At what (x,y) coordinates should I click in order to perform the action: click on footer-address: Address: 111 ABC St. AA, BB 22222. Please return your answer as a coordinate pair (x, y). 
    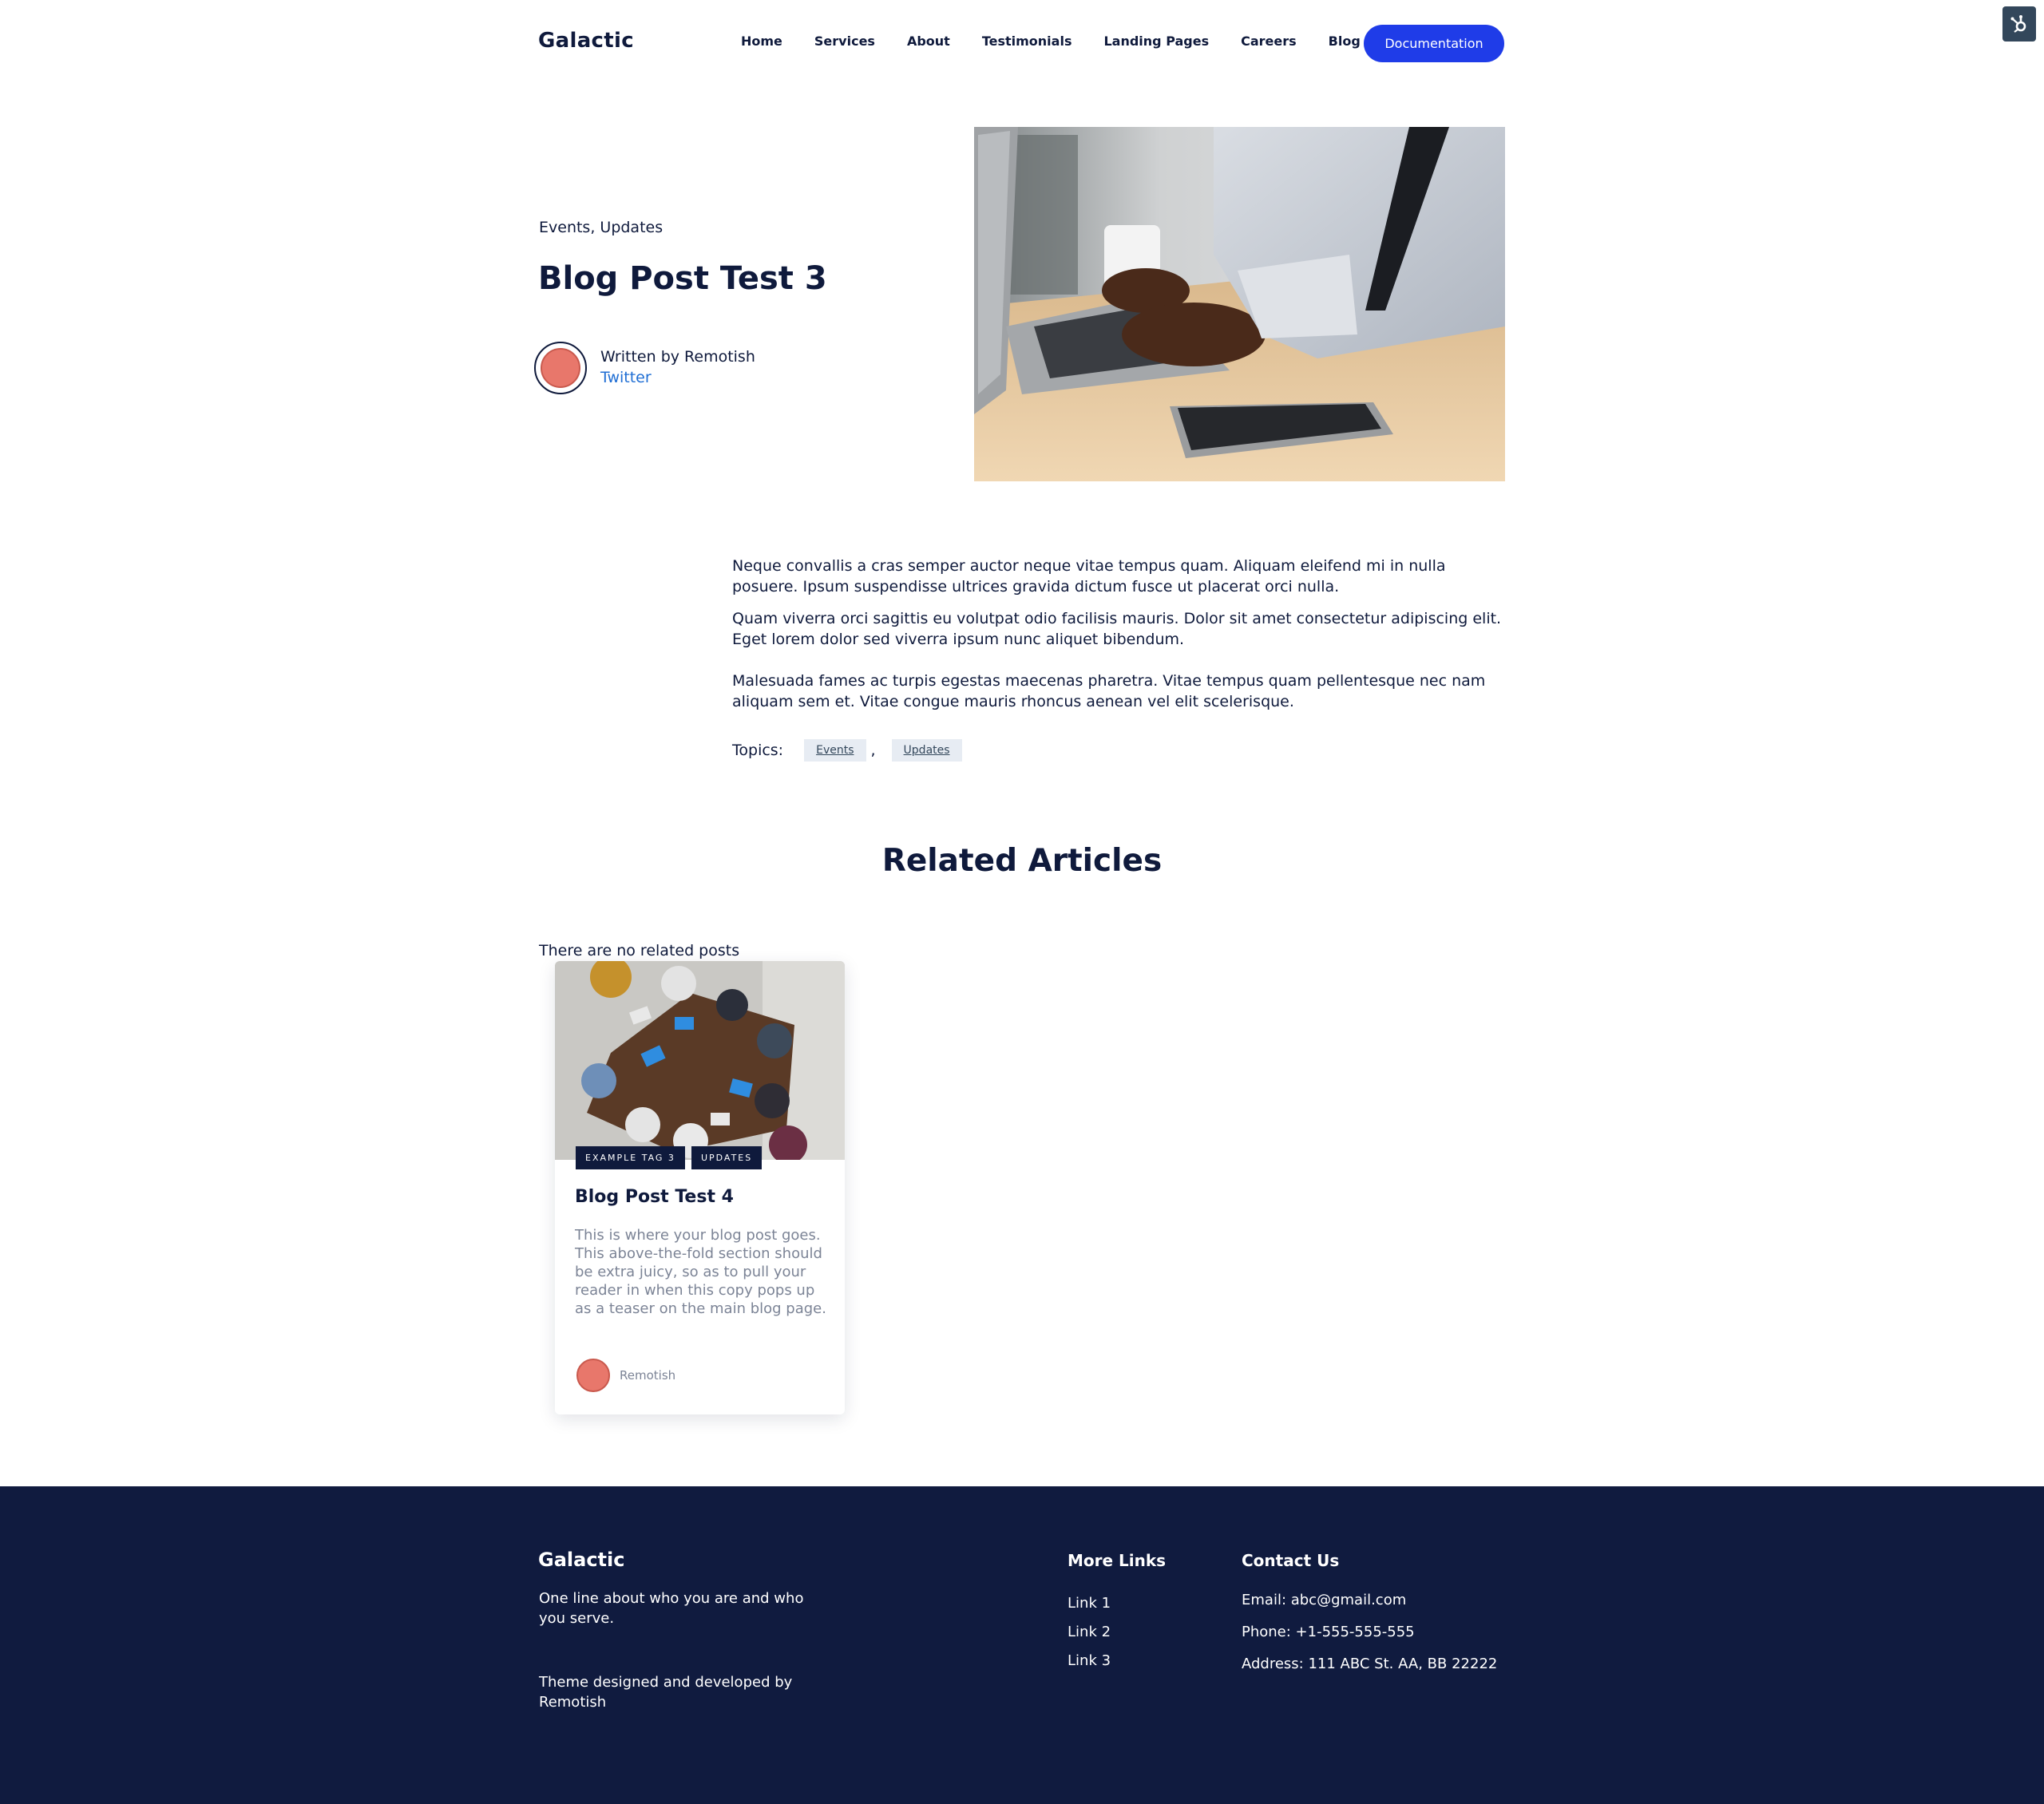
    Looking at the image, I should click on (1370, 1664).